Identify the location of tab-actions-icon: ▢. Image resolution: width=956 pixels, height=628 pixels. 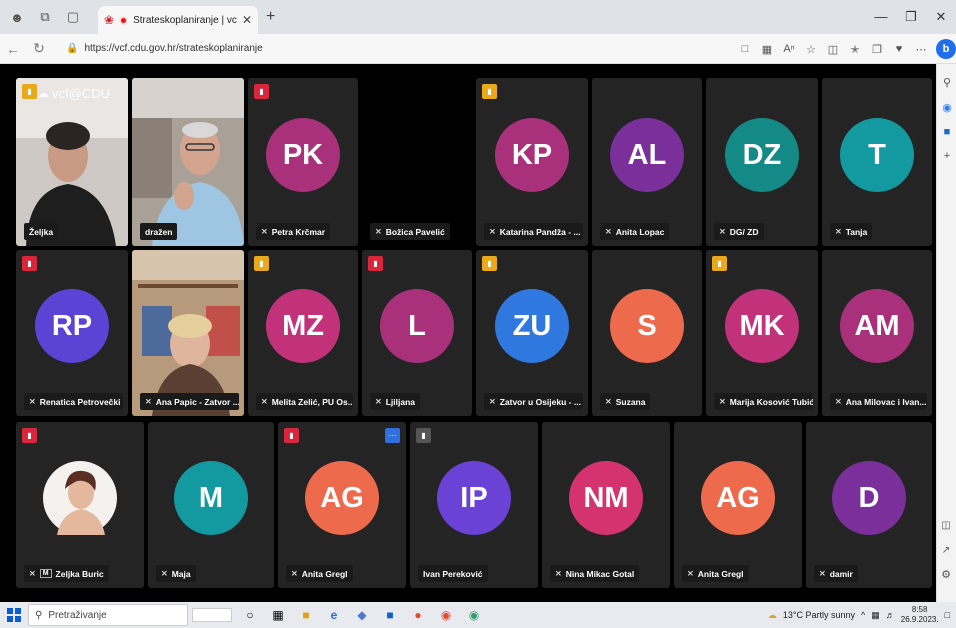
(73, 17).